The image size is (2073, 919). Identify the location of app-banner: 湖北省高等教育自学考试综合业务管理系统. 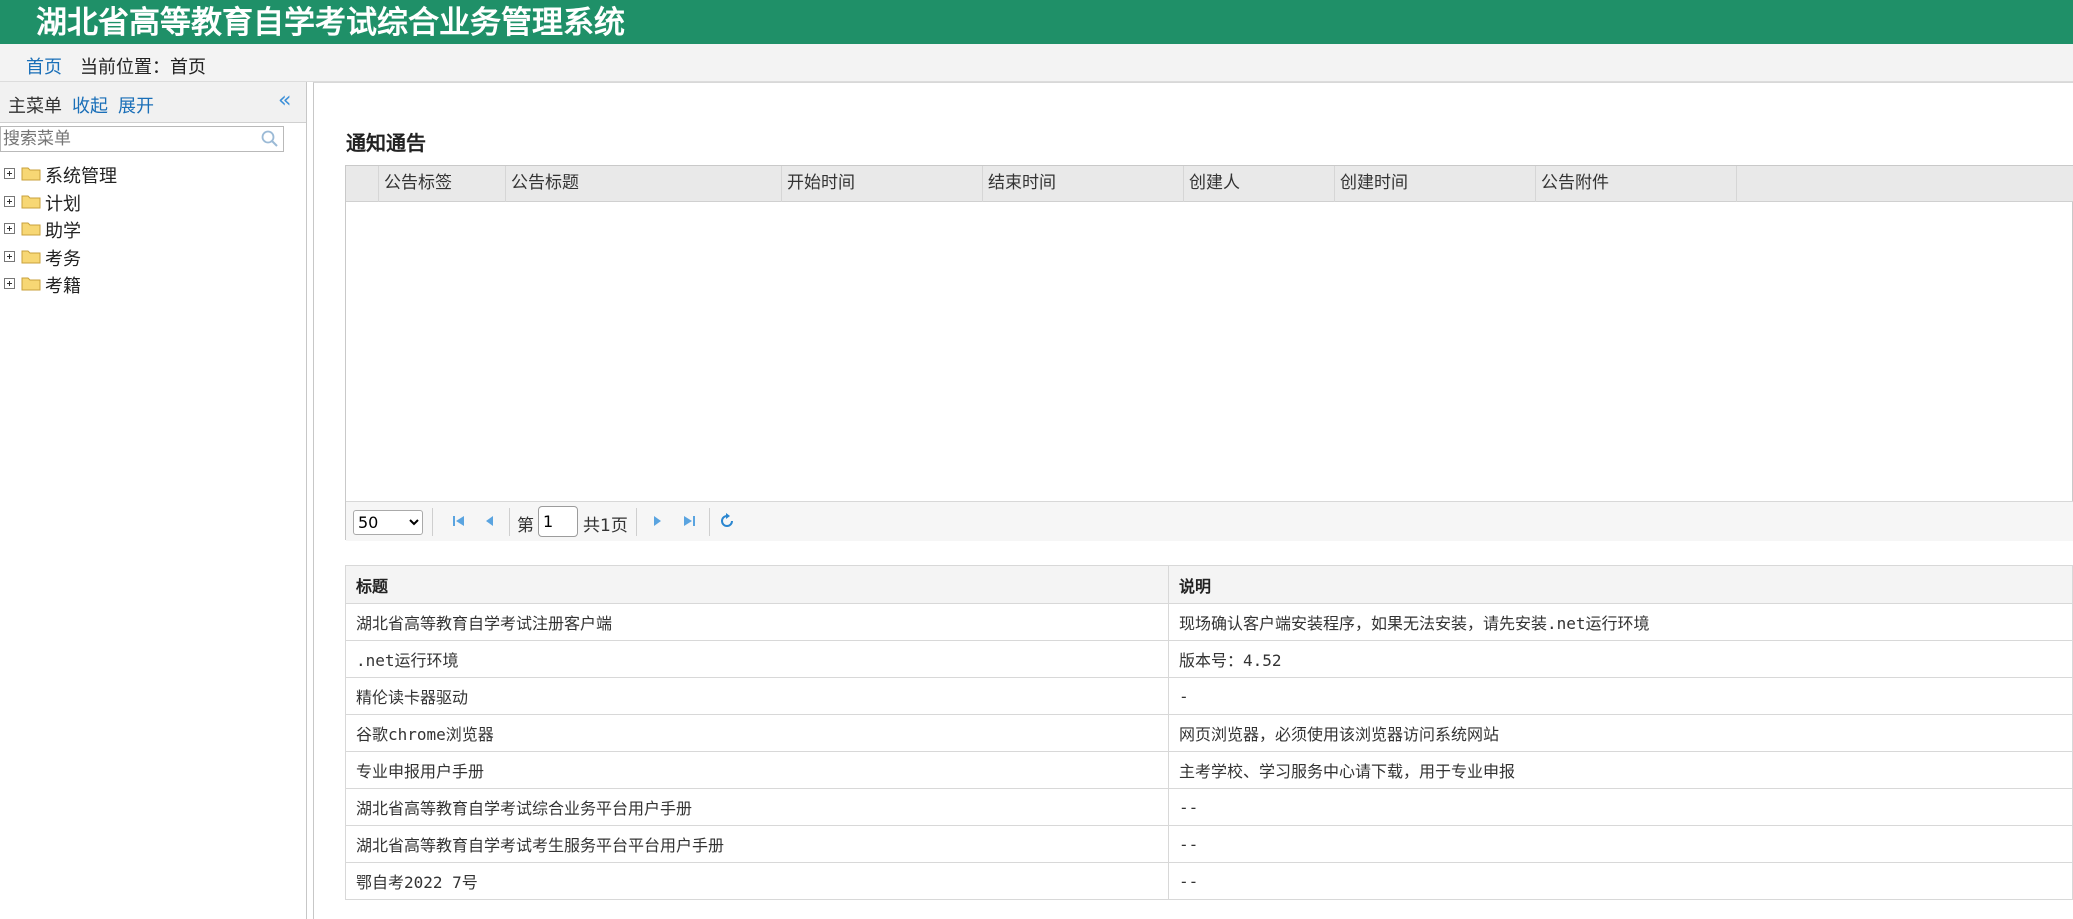
(1036, 22).